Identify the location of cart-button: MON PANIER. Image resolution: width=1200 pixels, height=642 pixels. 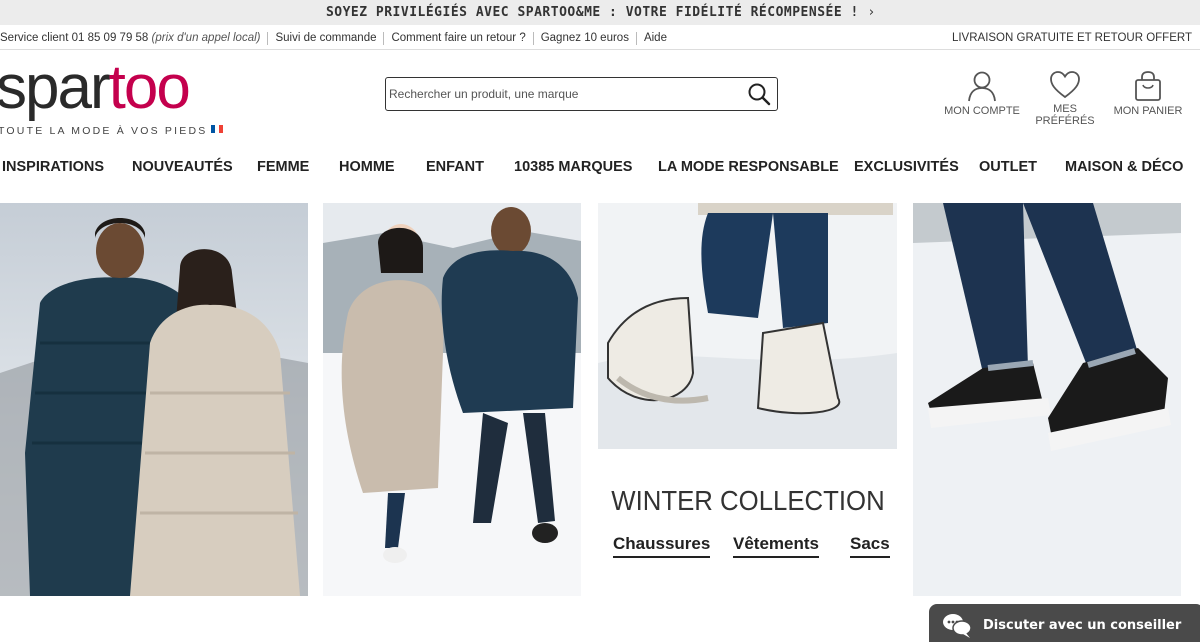
(1148, 93).